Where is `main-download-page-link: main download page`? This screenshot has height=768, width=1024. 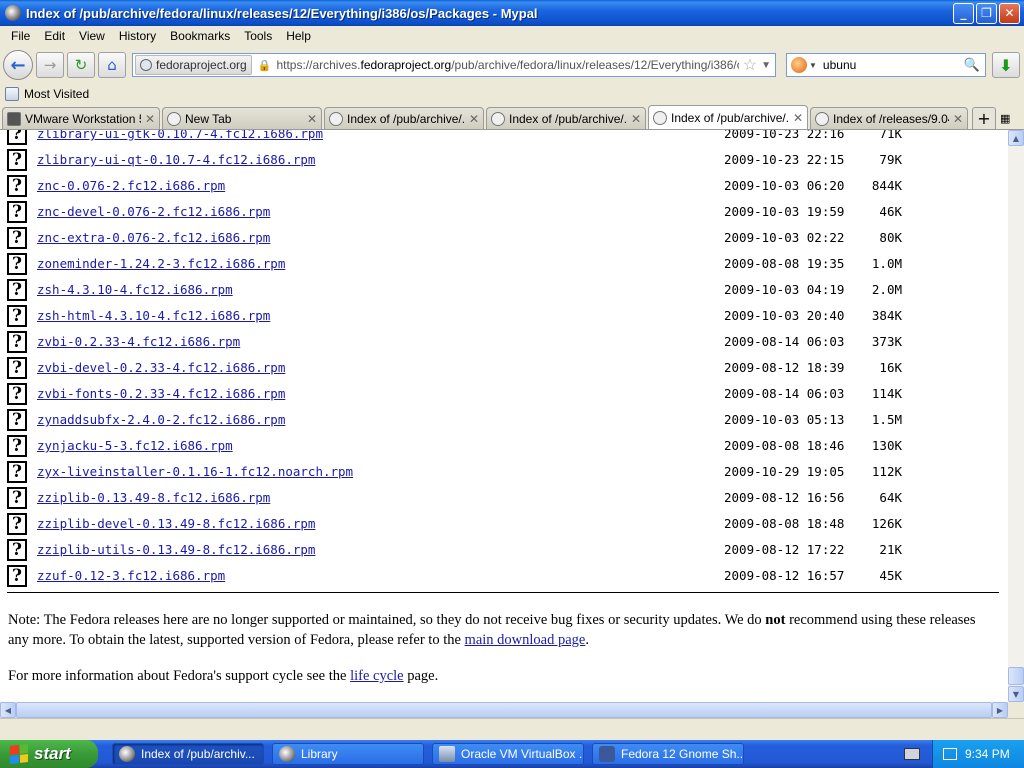
main-download-page-link: main download page is located at coordinates (525, 640).